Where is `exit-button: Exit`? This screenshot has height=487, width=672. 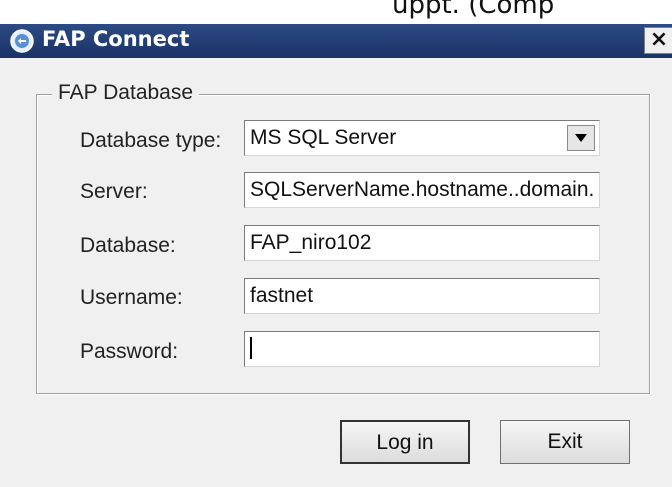 exit-button: Exit is located at coordinates (565, 442).